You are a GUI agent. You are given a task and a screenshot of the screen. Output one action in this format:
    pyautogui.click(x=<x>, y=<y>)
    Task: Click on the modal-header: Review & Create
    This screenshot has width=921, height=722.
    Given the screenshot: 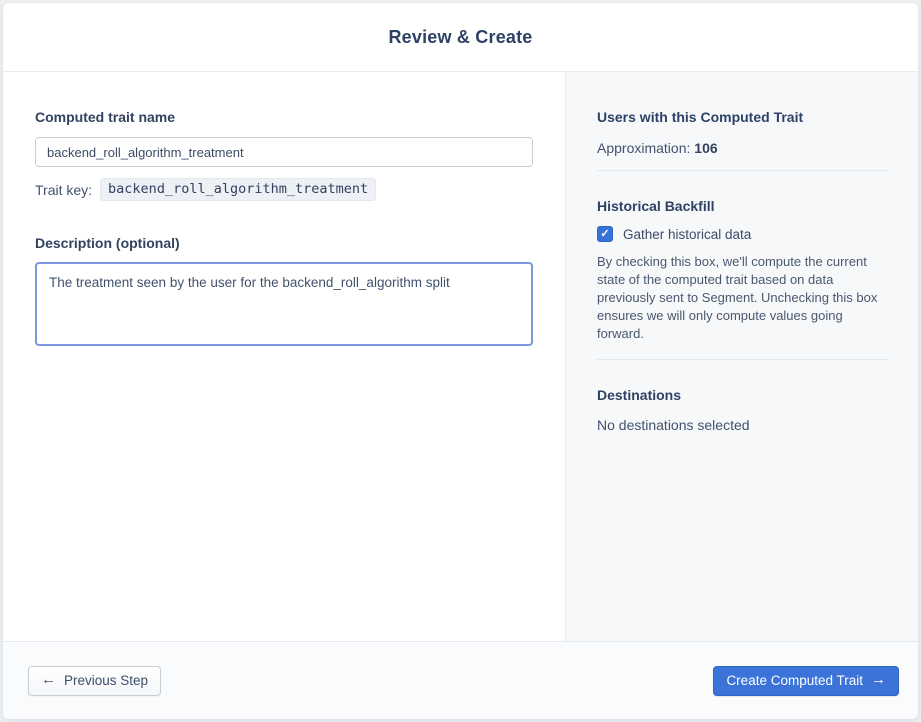 What is the action you would take?
    pyautogui.click(x=460, y=37)
    